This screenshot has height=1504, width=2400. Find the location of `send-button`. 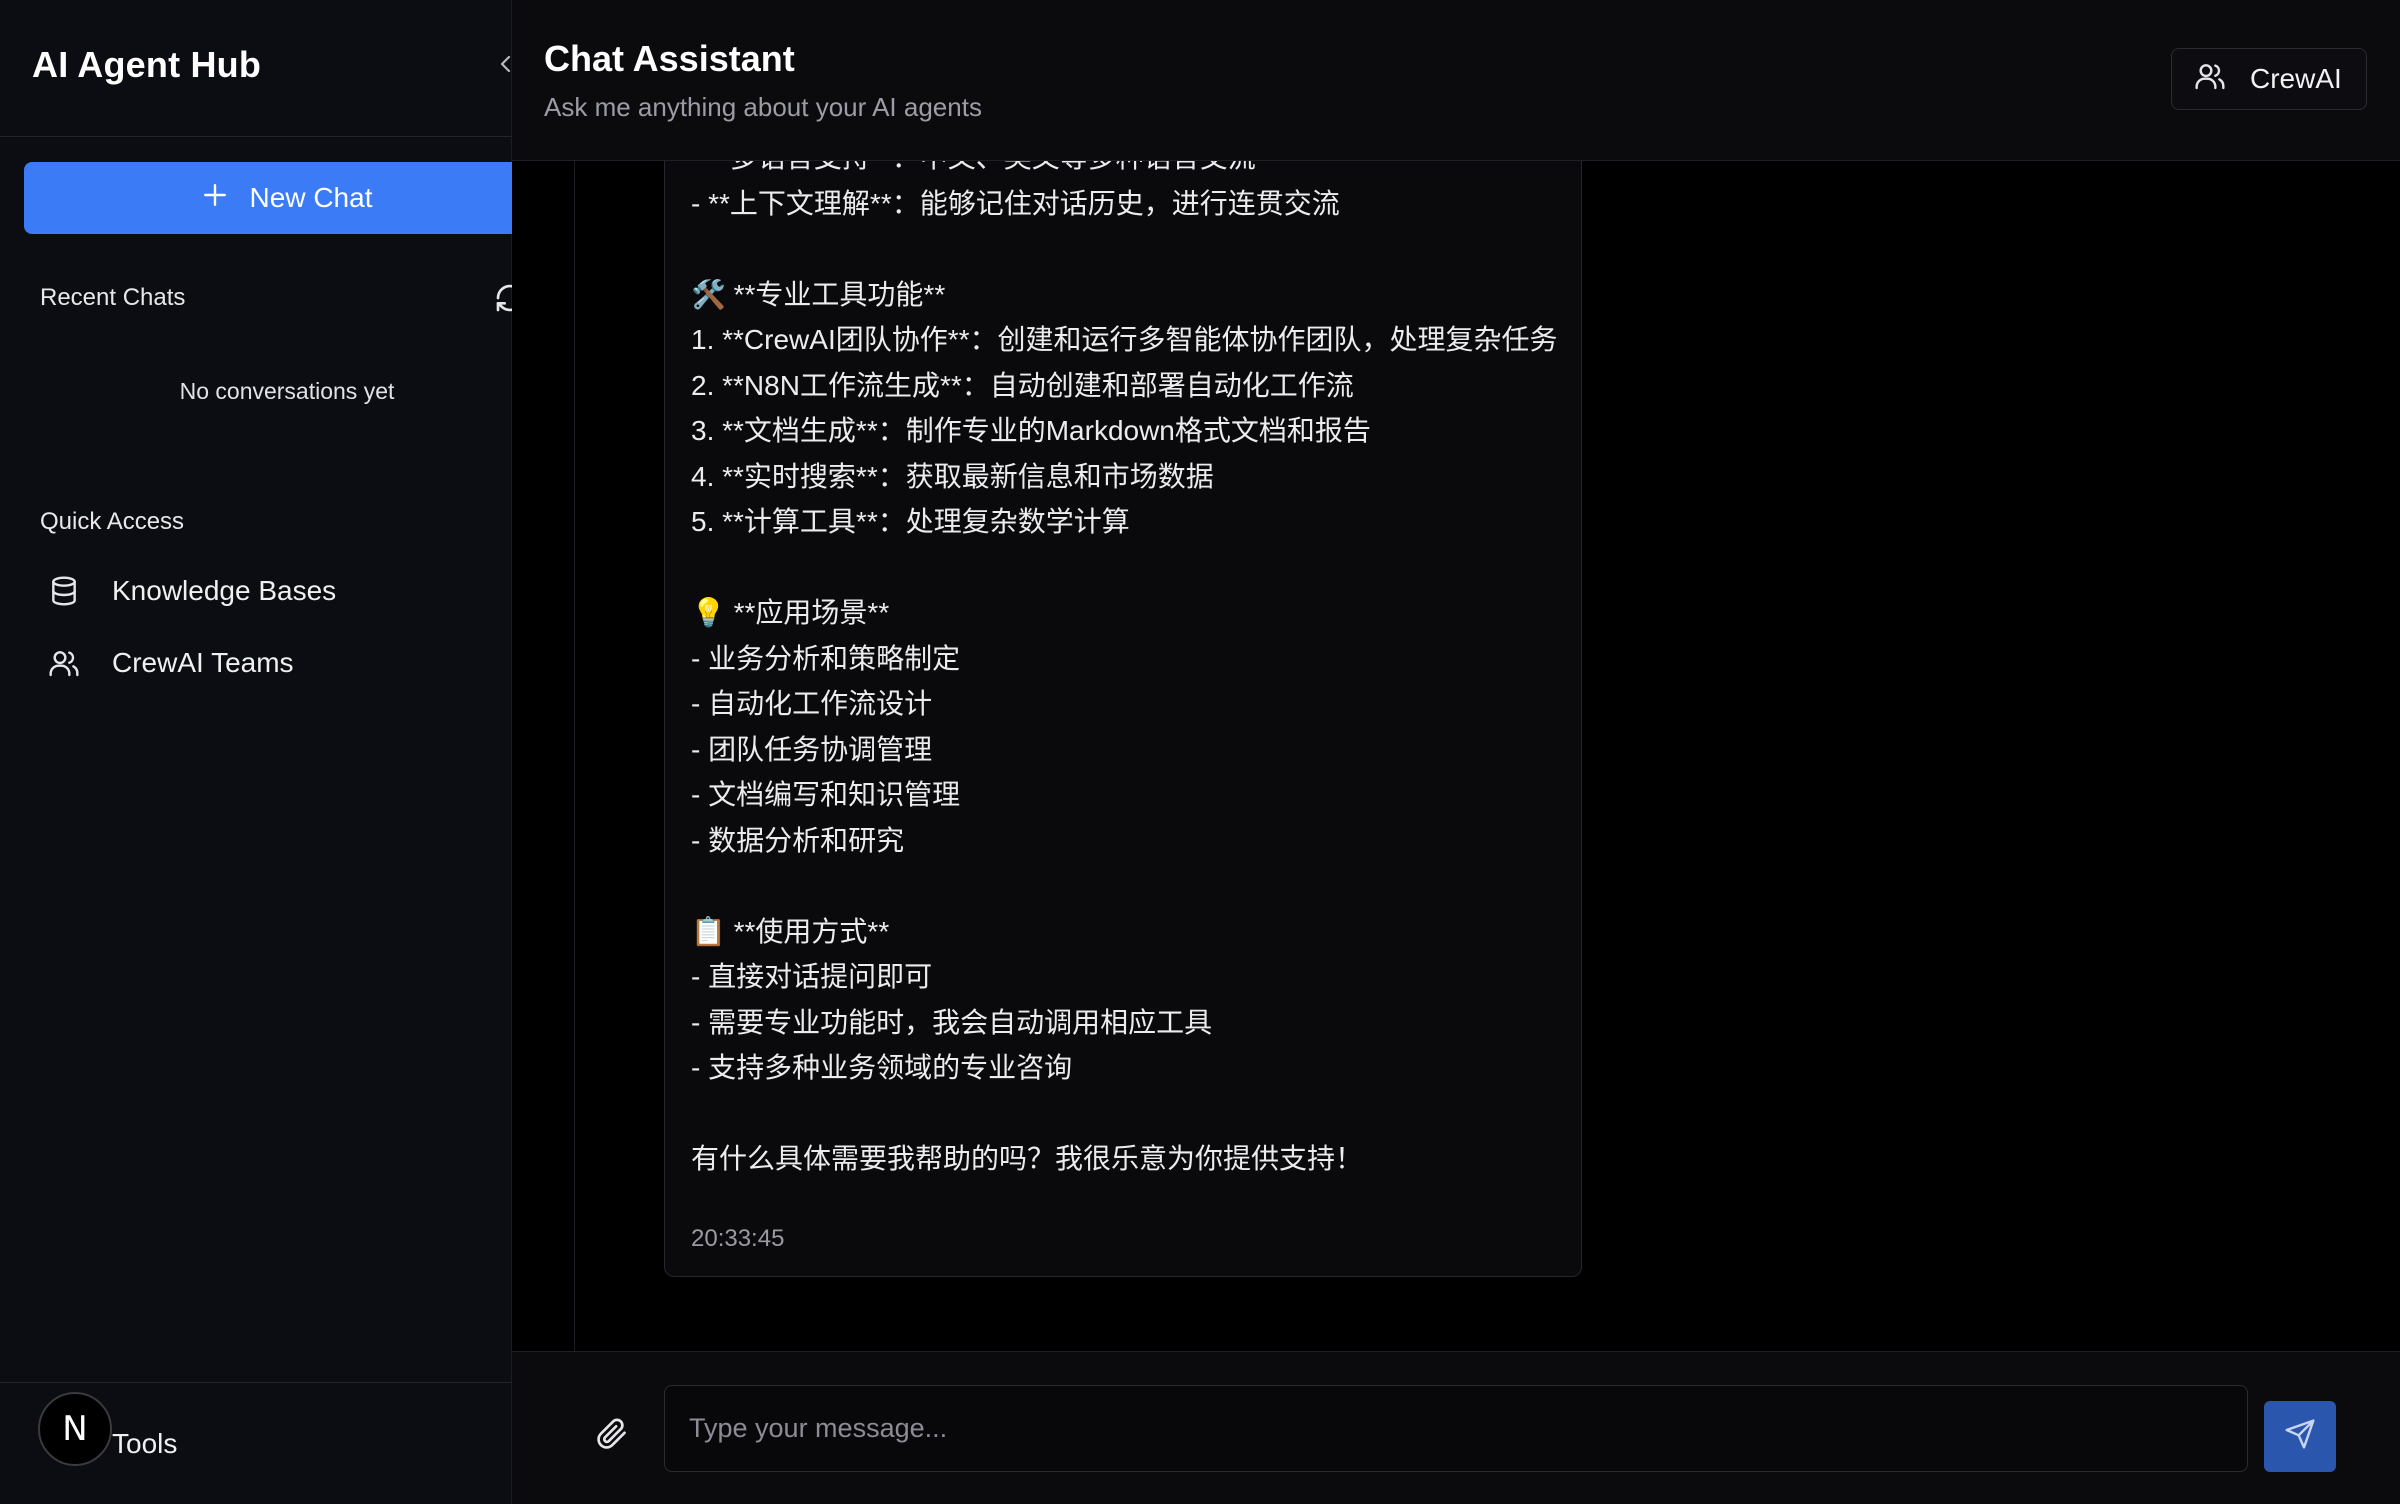

send-button is located at coordinates (2300, 1436).